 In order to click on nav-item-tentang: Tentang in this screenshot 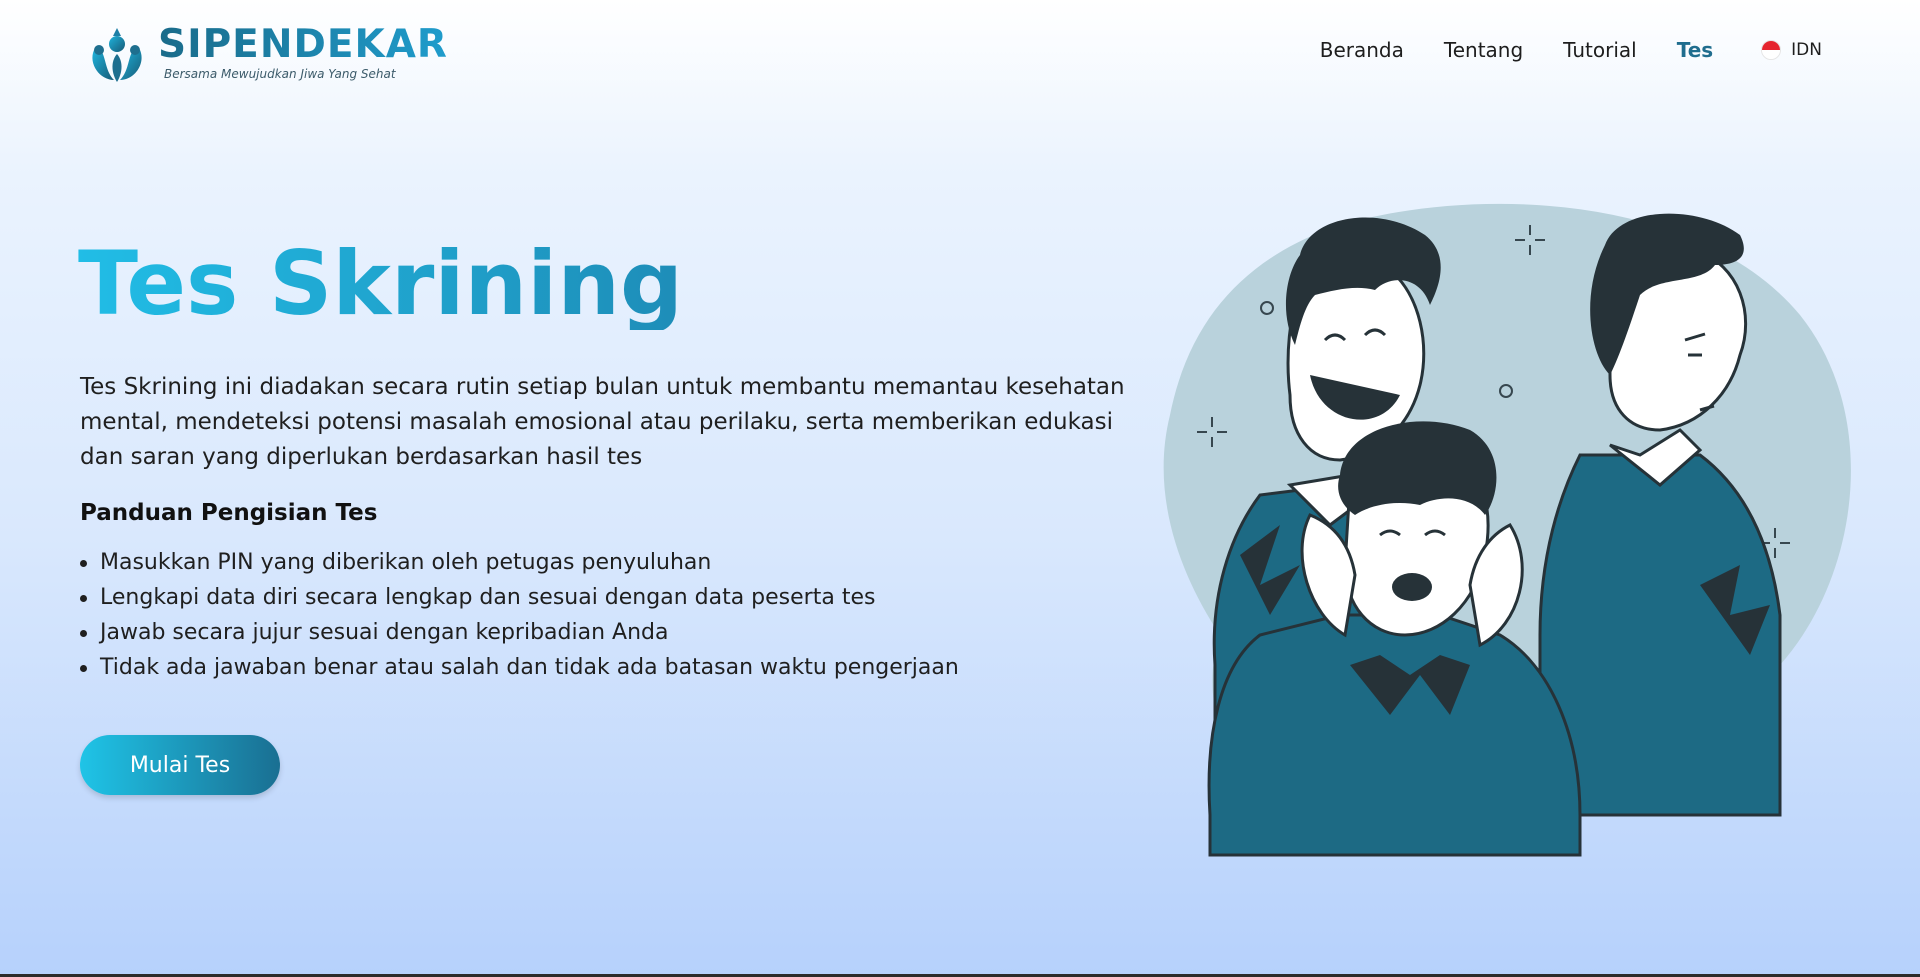, I will do `click(1483, 50)`.